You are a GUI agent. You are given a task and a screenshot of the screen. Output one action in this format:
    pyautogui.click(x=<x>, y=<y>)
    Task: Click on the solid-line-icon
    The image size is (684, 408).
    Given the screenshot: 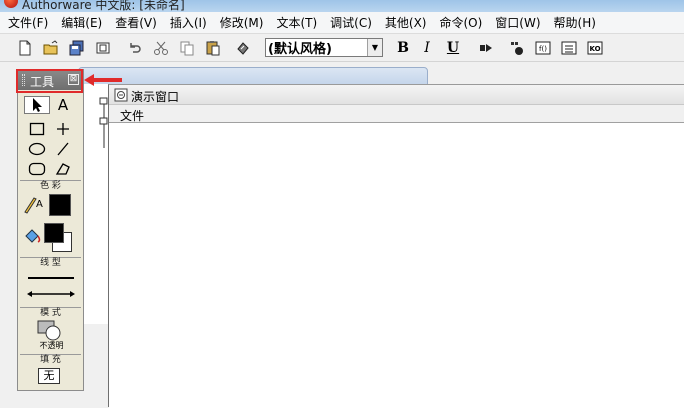 What is the action you would take?
    pyautogui.click(x=51, y=278)
    